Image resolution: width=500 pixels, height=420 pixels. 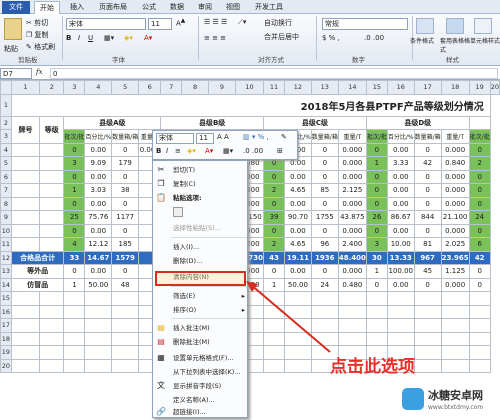 I want to click on annotation-arrow, so click(x=288, y=317).